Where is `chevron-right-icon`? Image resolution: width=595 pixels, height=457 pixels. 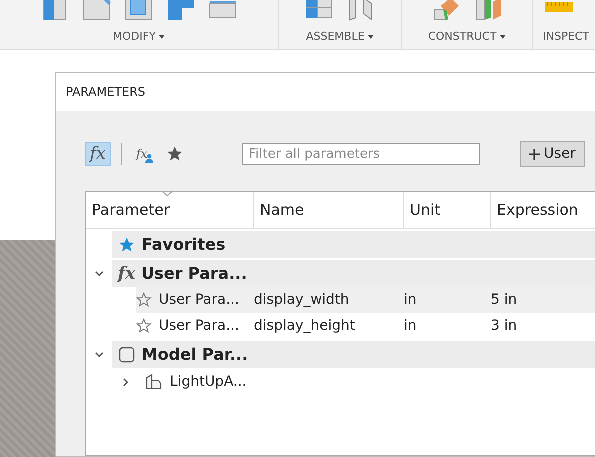 chevron-right-icon is located at coordinates (125, 382).